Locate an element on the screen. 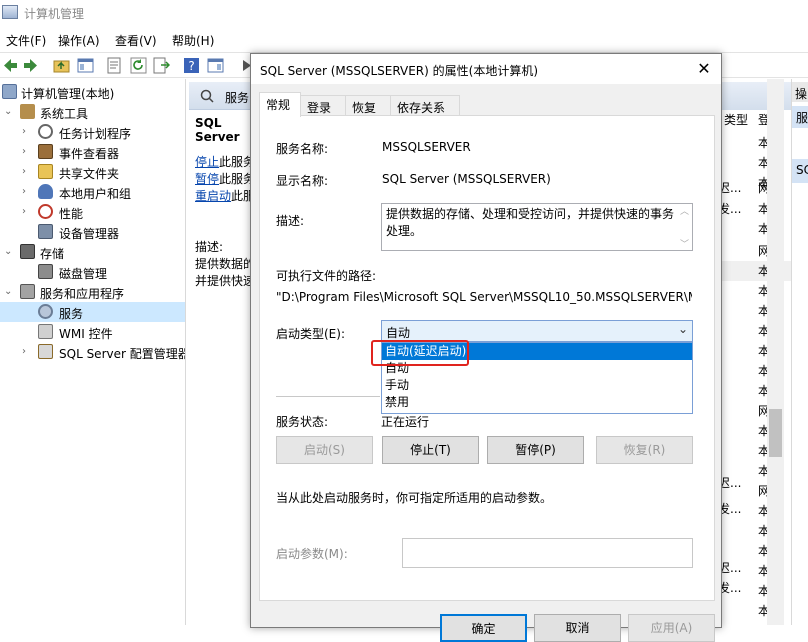 The width and height of the screenshot is (808, 642). folder-up-icon is located at coordinates (61, 65).